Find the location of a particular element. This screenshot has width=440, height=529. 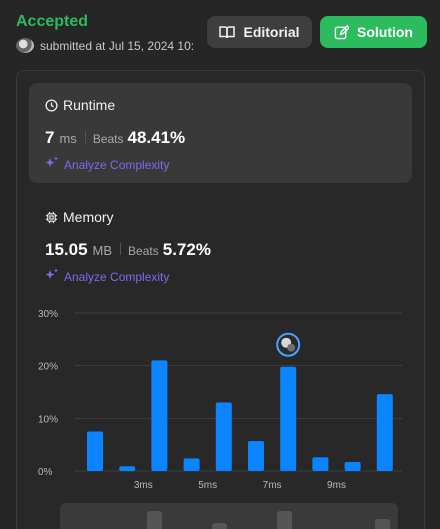

range-scroller is located at coordinates (229, 516).